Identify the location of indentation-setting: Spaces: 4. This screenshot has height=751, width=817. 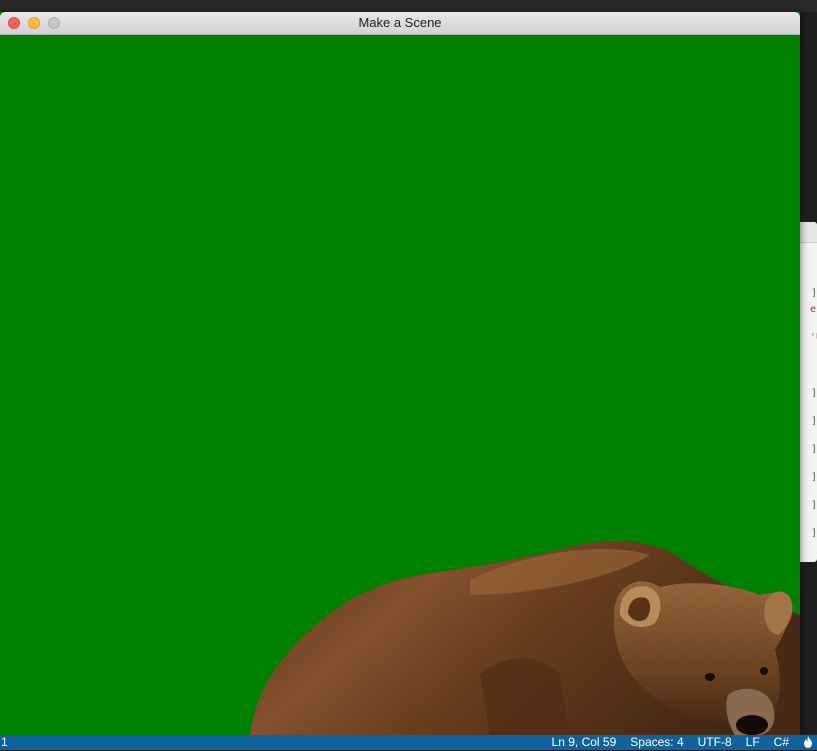
(656, 742).